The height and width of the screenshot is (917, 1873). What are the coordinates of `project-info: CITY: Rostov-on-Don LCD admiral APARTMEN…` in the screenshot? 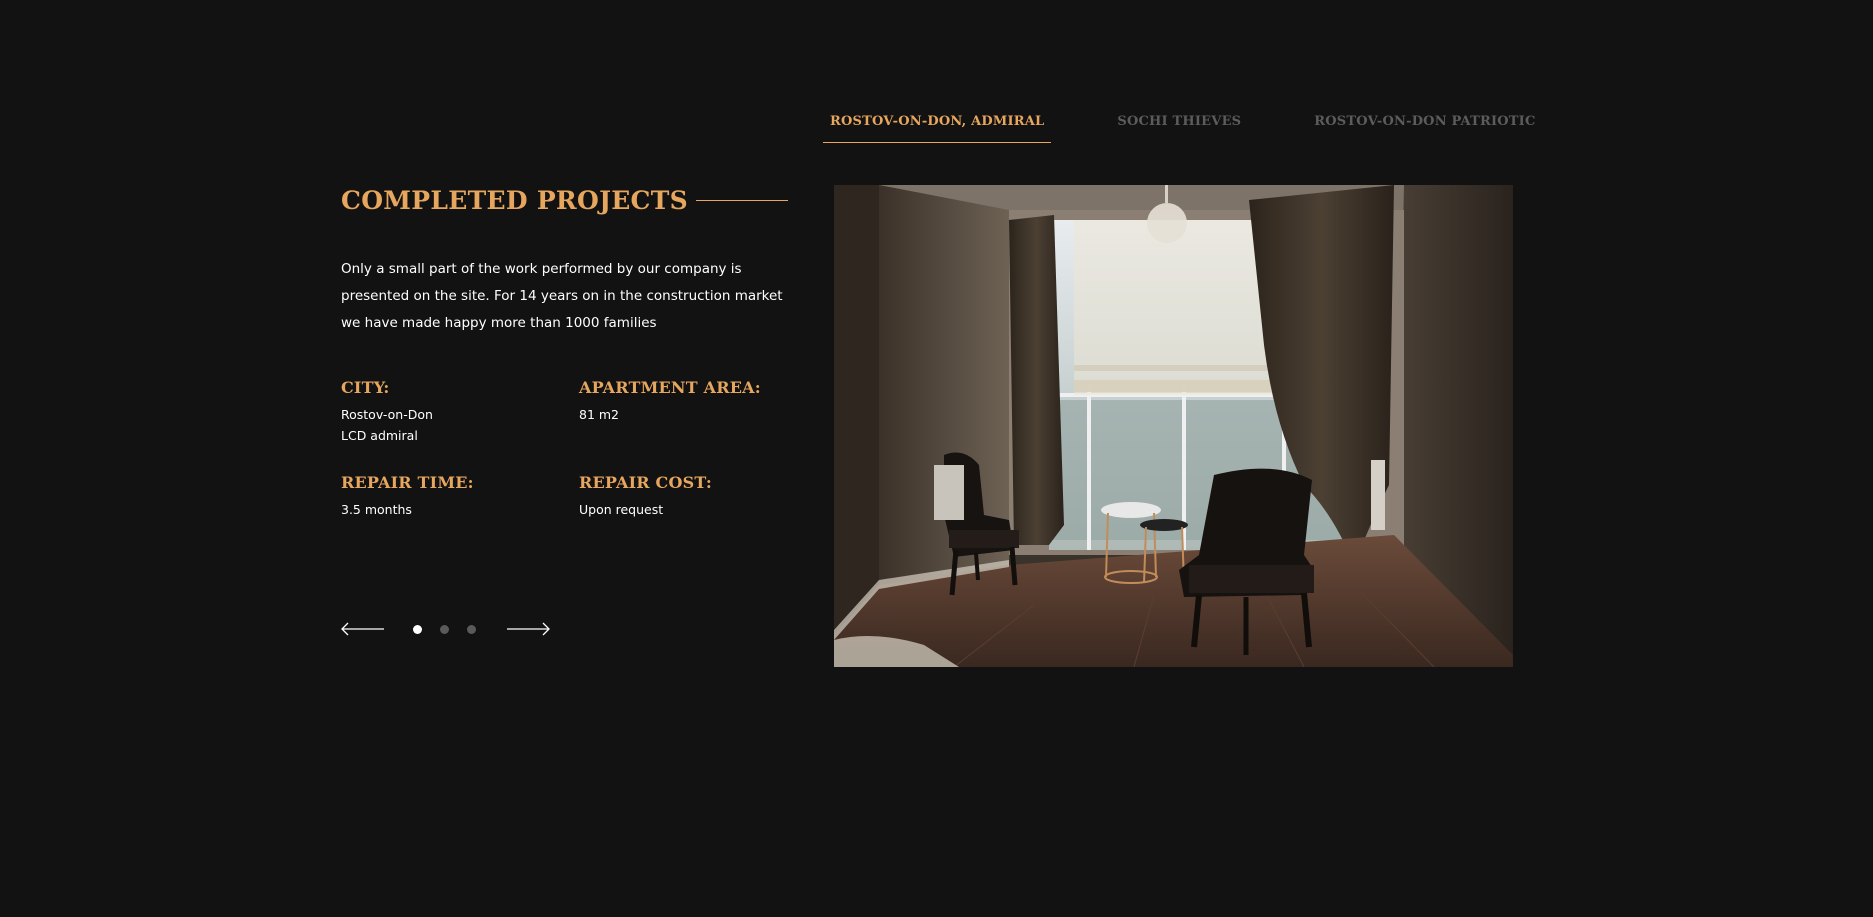 It's located at (579, 449).